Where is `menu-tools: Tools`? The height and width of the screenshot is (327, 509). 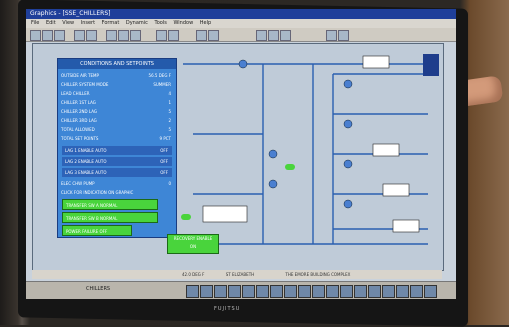 menu-tools: Tools is located at coordinates (161, 23).